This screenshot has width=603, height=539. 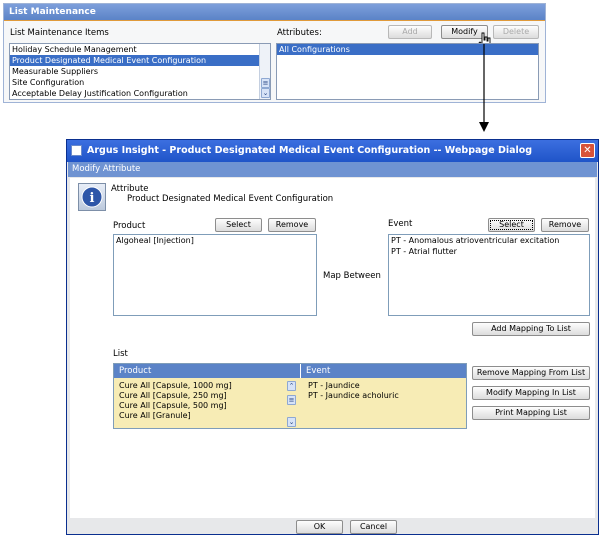 I want to click on add-button: Add, so click(x=410, y=32).